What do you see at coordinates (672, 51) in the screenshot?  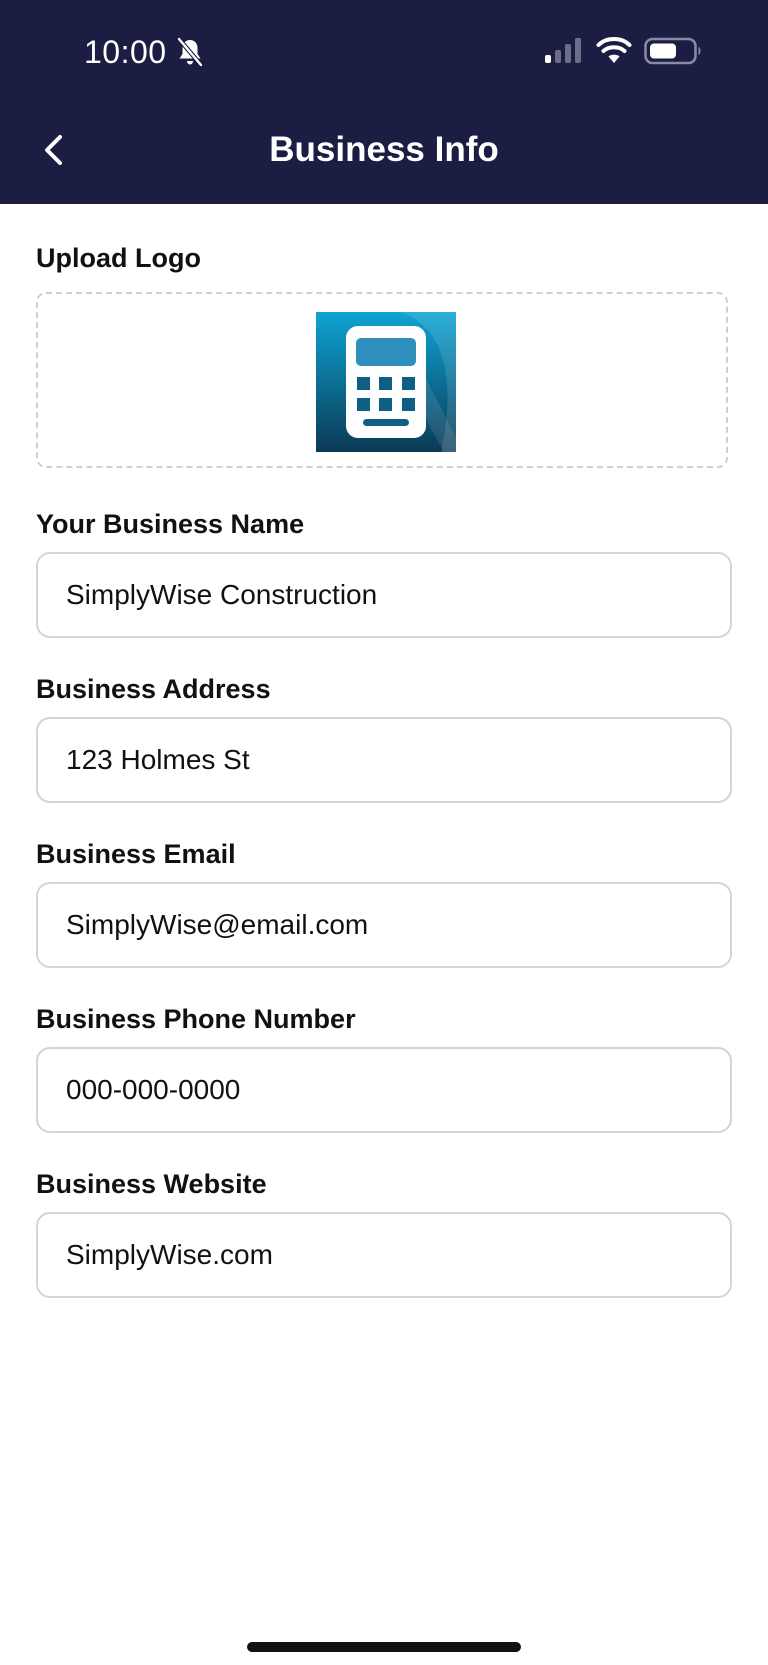 I see `battery-icon` at bounding box center [672, 51].